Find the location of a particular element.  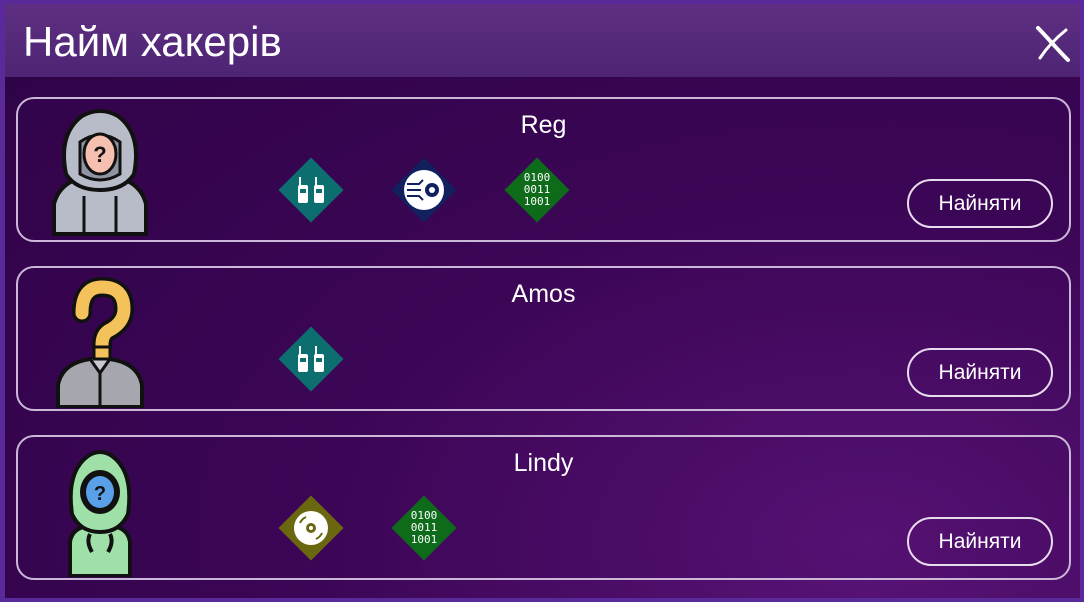

page-title: Найм хакерів is located at coordinates (152, 41).